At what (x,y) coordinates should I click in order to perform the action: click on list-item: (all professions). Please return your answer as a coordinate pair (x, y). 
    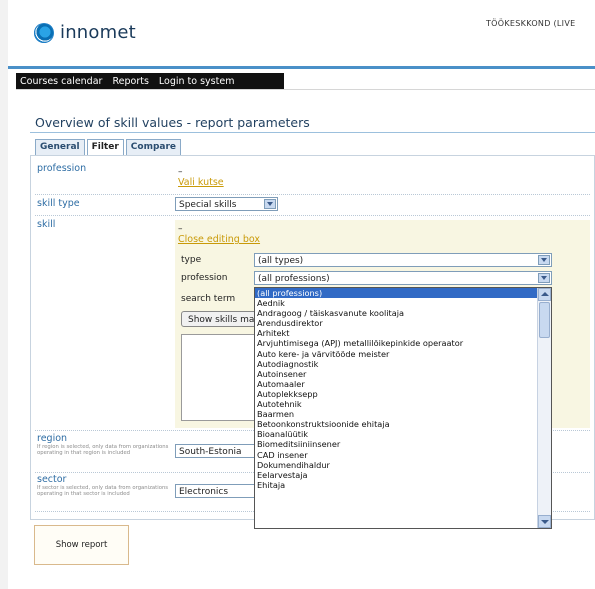
    Looking at the image, I should click on (403, 293).